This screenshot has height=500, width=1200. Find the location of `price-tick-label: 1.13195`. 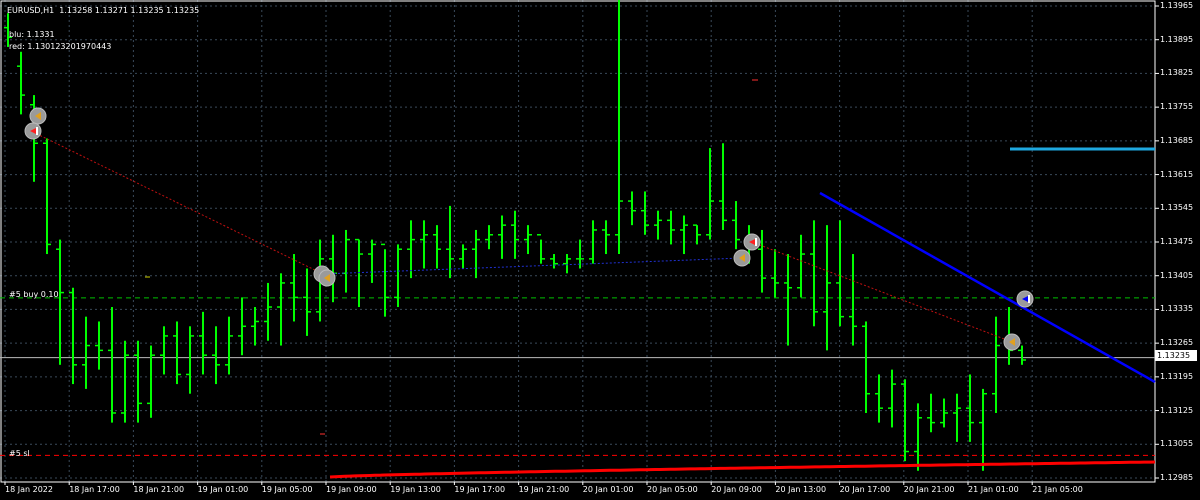

price-tick-label: 1.13195 is located at coordinates (1177, 376).